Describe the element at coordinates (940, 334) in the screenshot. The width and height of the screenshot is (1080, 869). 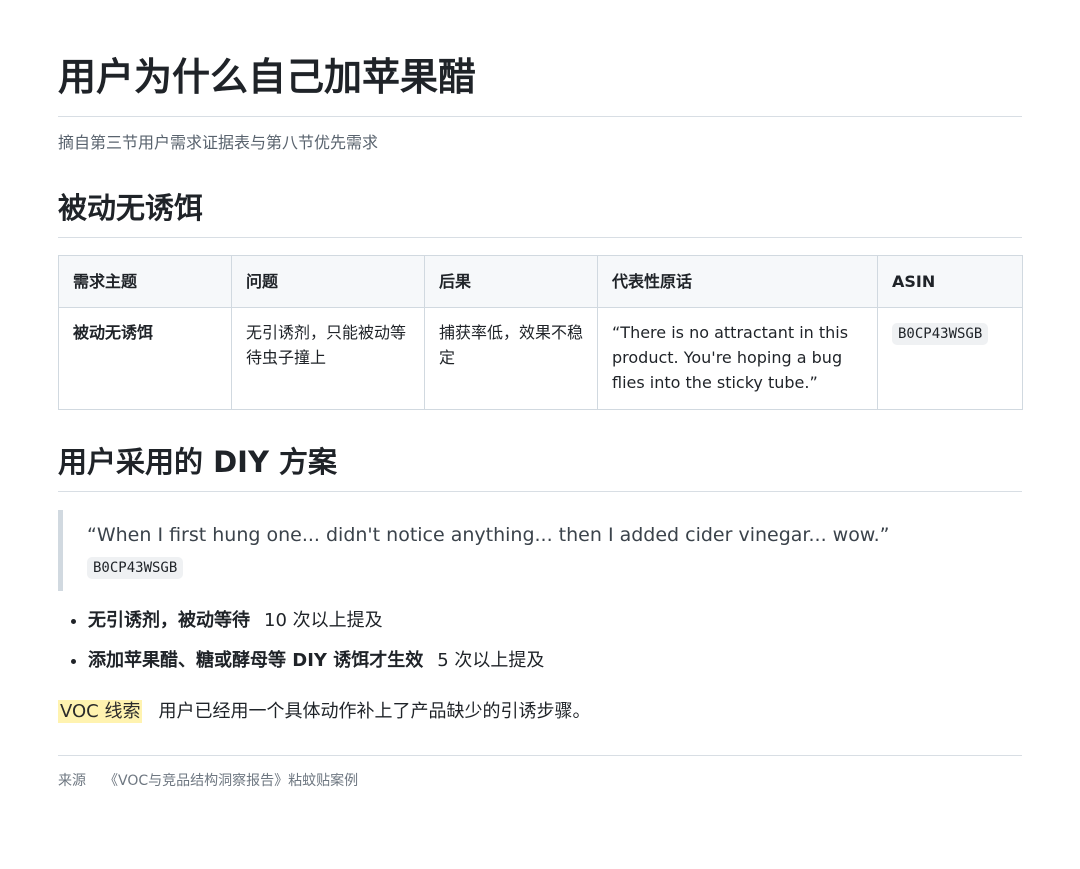
I see `asin-code: B0CP43WSGB` at that location.